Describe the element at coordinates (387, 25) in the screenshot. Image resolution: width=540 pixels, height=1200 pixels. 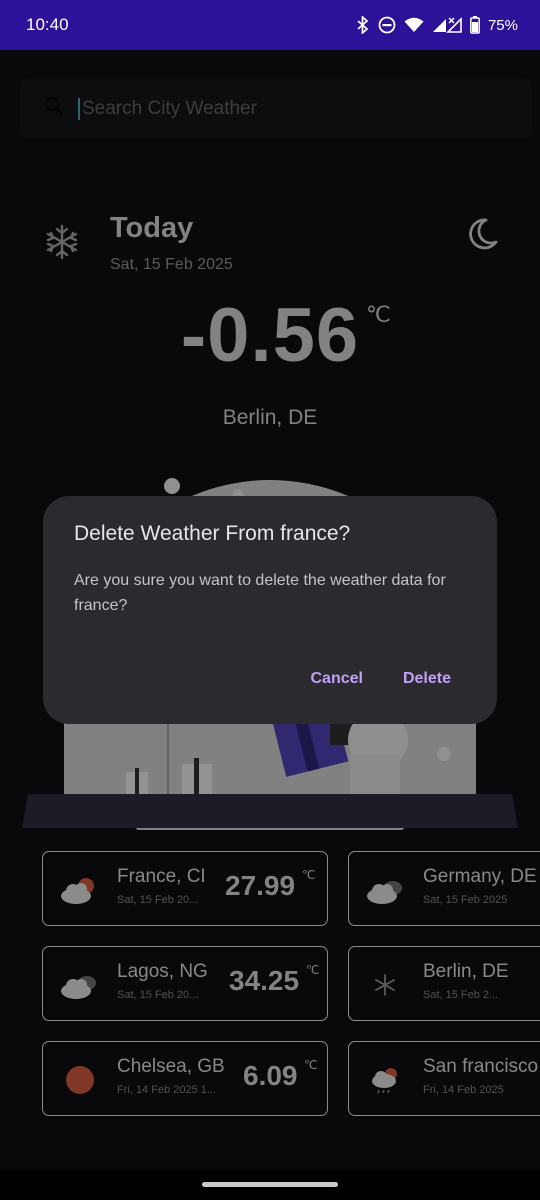
I see `do-not-disturb-icon` at that location.